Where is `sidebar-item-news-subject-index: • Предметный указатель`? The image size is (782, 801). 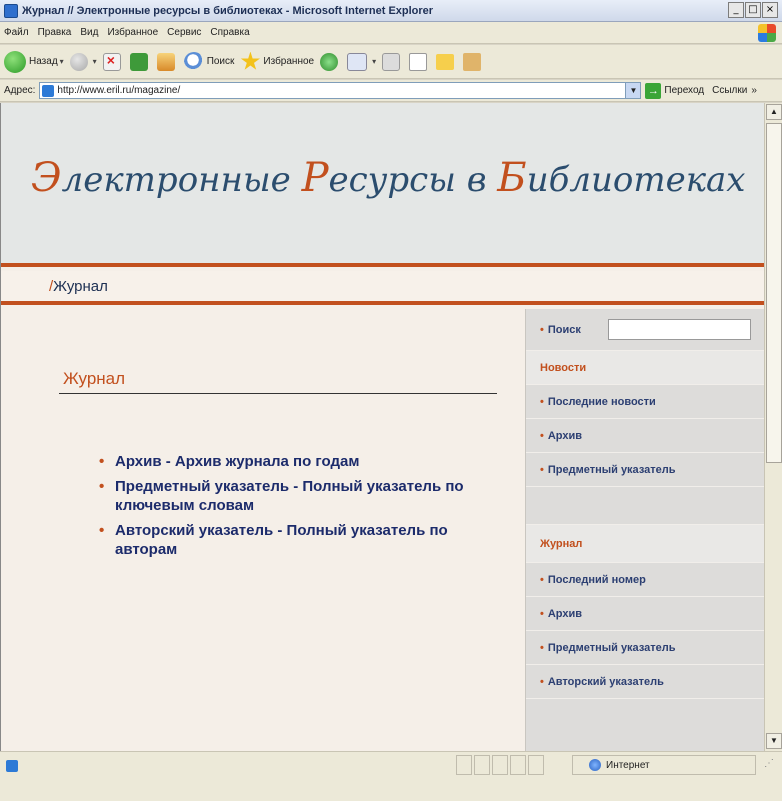 sidebar-item-news-subject-index: • Предметный указатель is located at coordinates (645, 470).